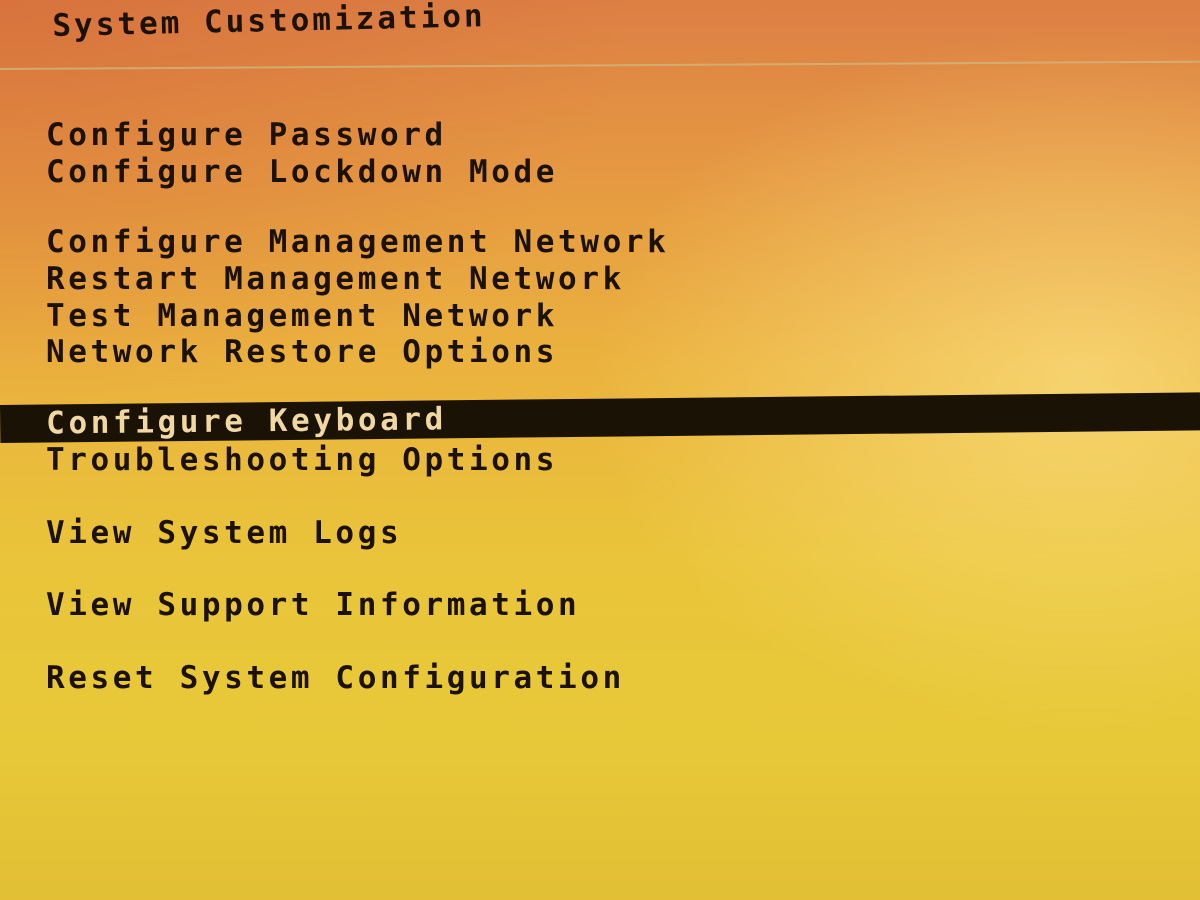  What do you see at coordinates (246, 135) in the screenshot?
I see `menu-item-configure-password: Configure Password` at bounding box center [246, 135].